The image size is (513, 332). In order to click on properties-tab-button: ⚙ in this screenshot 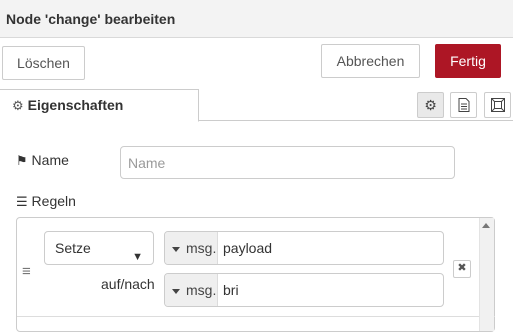, I will do `click(430, 105)`.